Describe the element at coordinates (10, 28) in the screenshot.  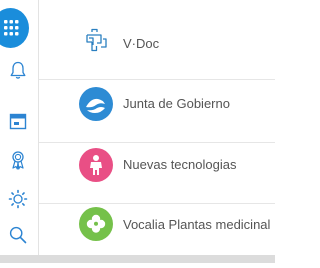
I see `grid-dots` at that location.